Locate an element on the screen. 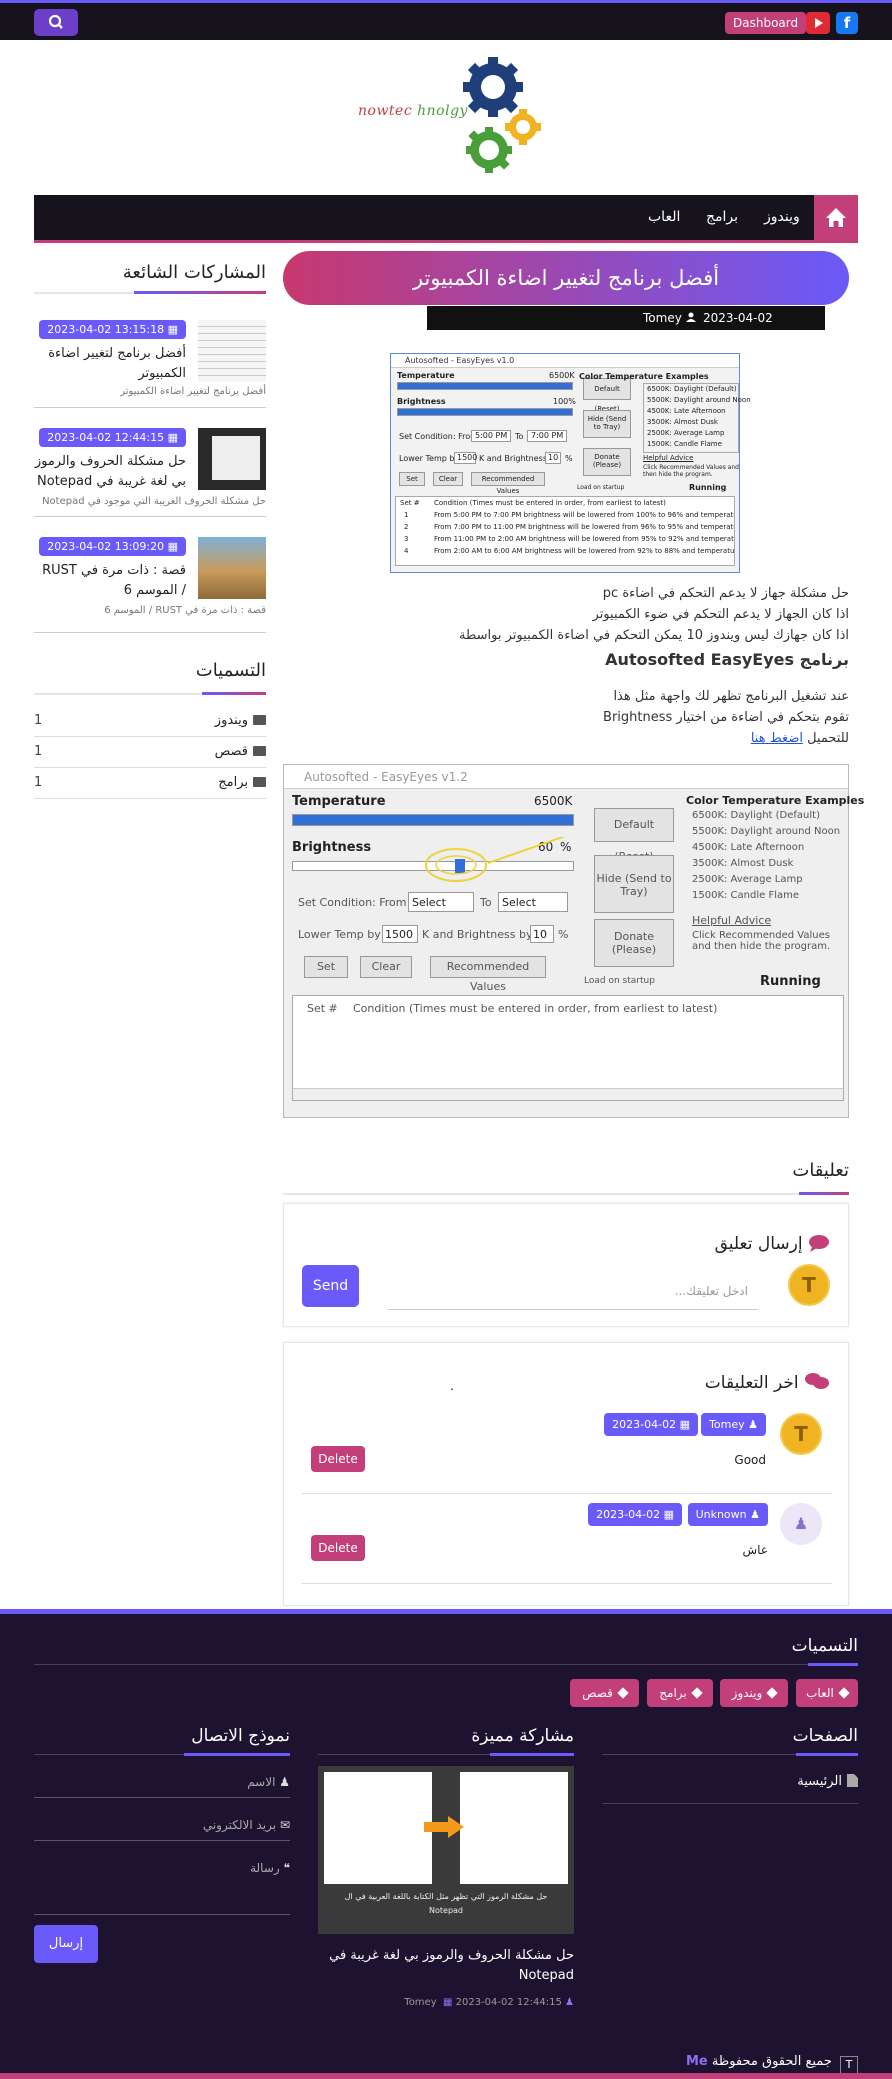  comment-user-badge: Unknown ♟ is located at coordinates (727, 1514).